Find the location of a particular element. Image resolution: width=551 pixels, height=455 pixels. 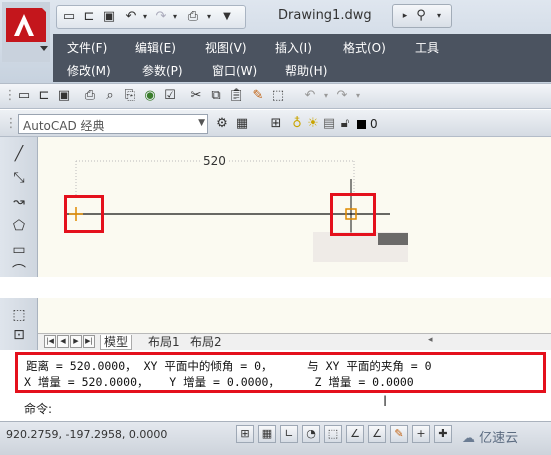

expand-arrow-icon: ▸ is located at coordinates (405, 16).